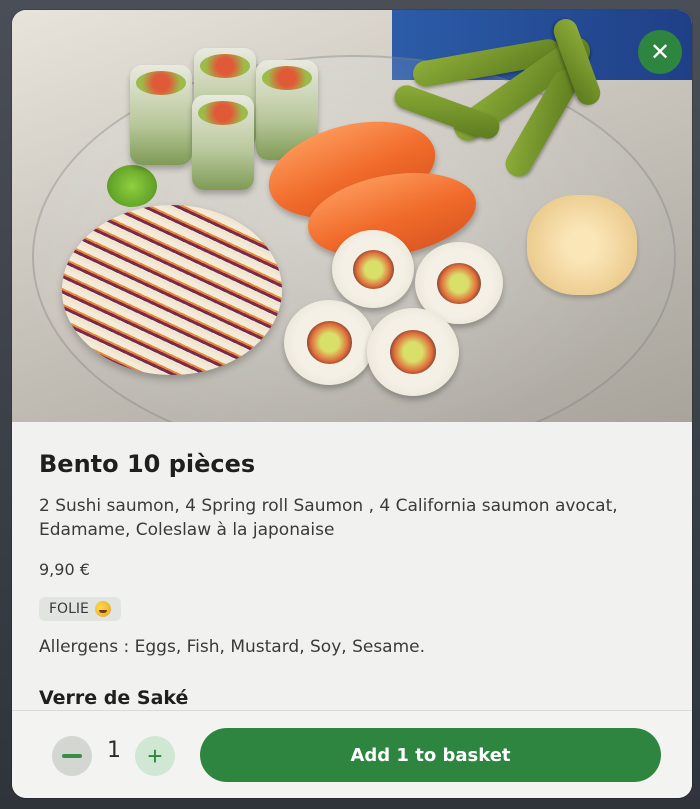  I want to click on quantity-decrease-button, so click(72, 756).